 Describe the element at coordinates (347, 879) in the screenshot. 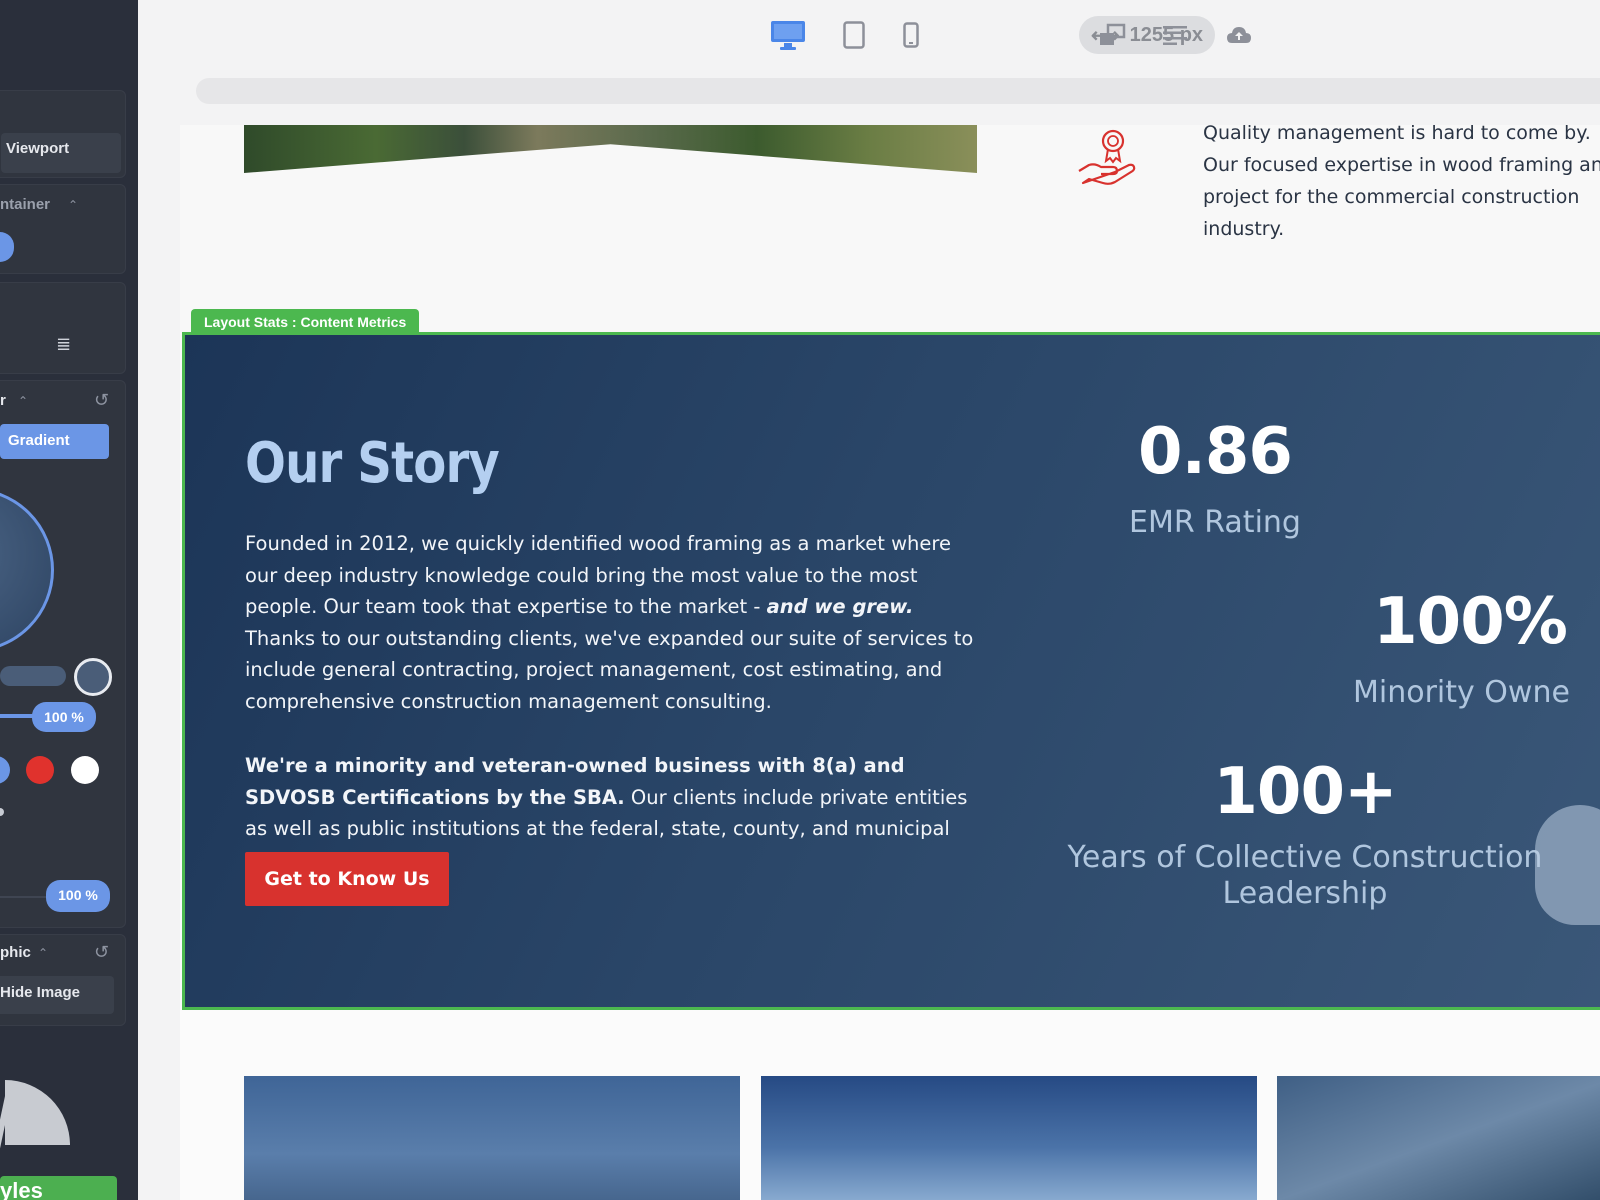

I see `get-to-know-us-button: Get to Know Us` at that location.